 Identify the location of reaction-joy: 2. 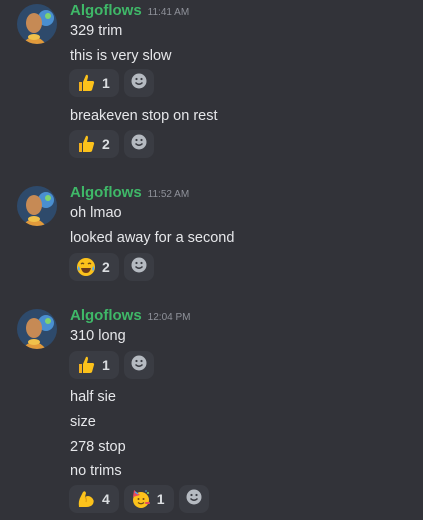
(94, 267).